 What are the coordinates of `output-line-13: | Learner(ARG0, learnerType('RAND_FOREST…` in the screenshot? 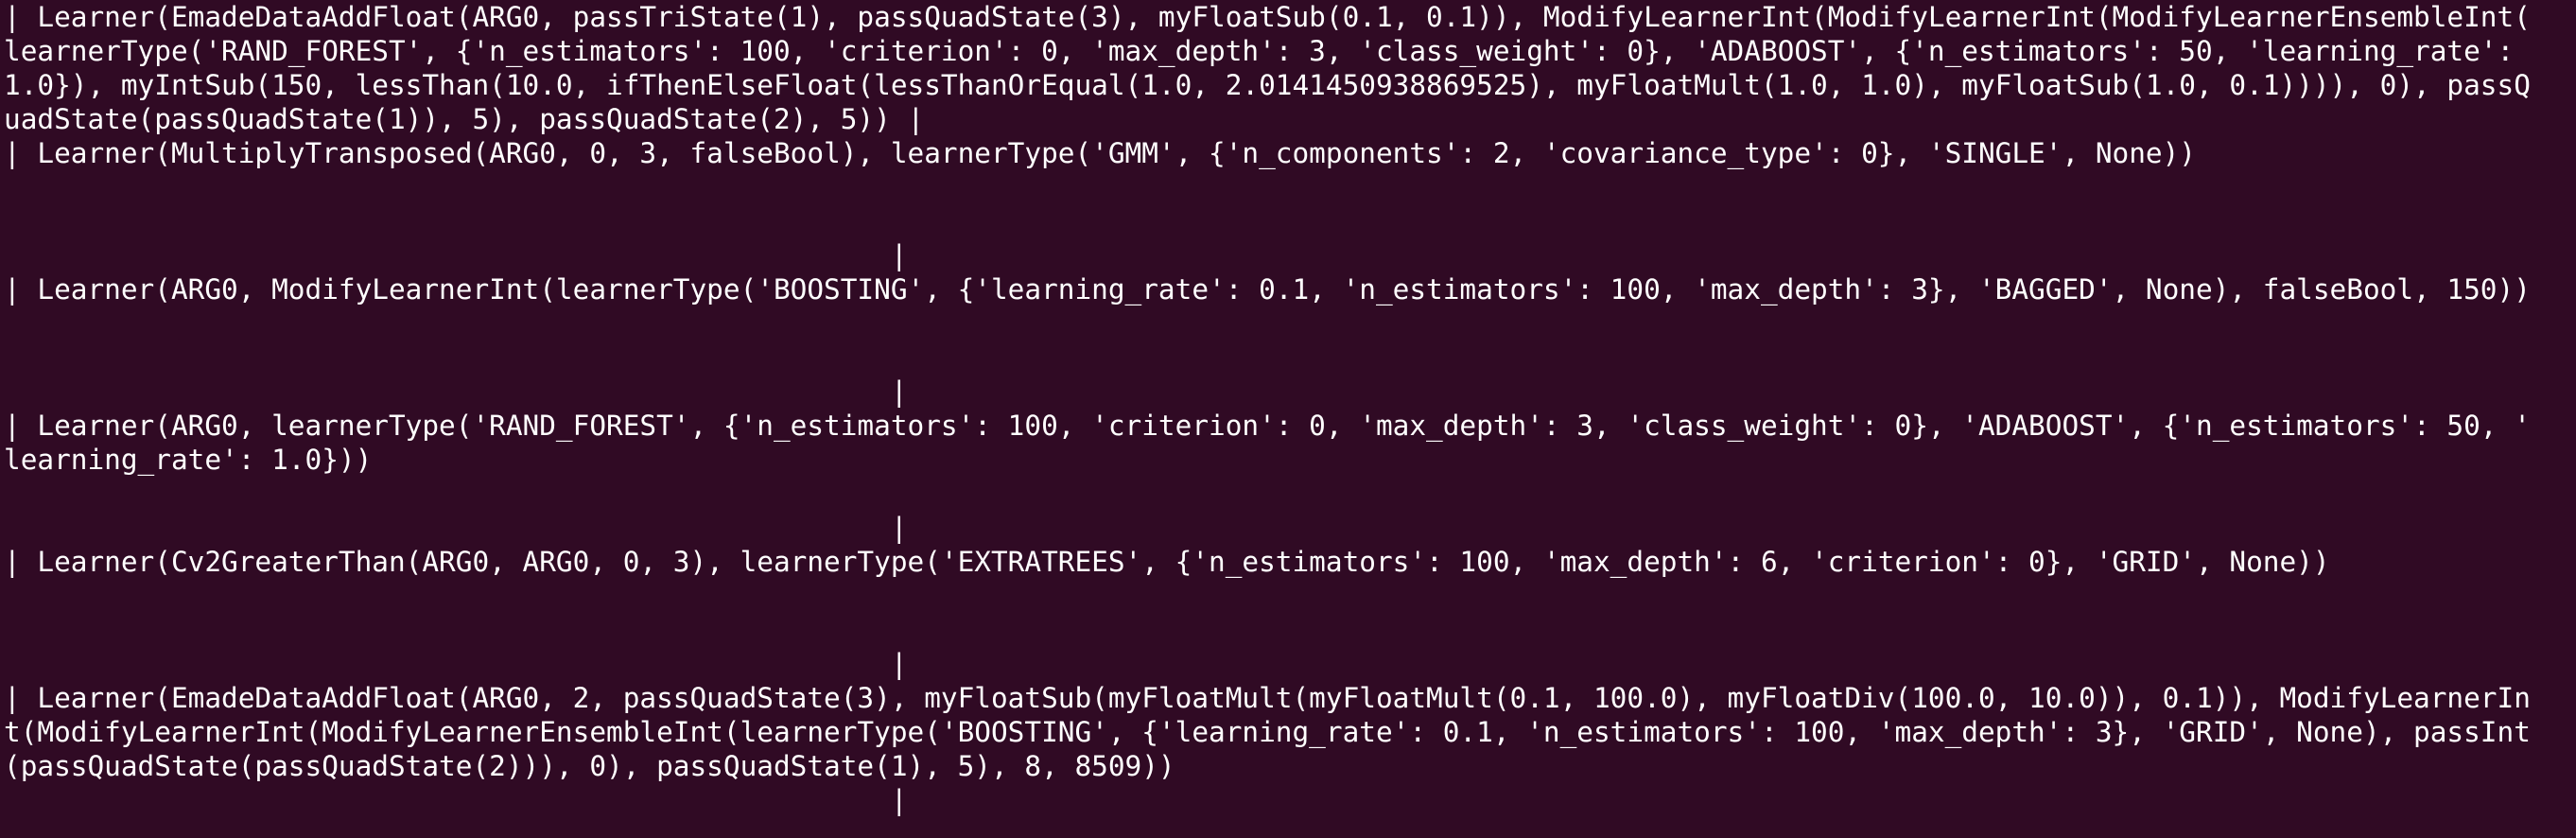 It's located at (1267, 426).